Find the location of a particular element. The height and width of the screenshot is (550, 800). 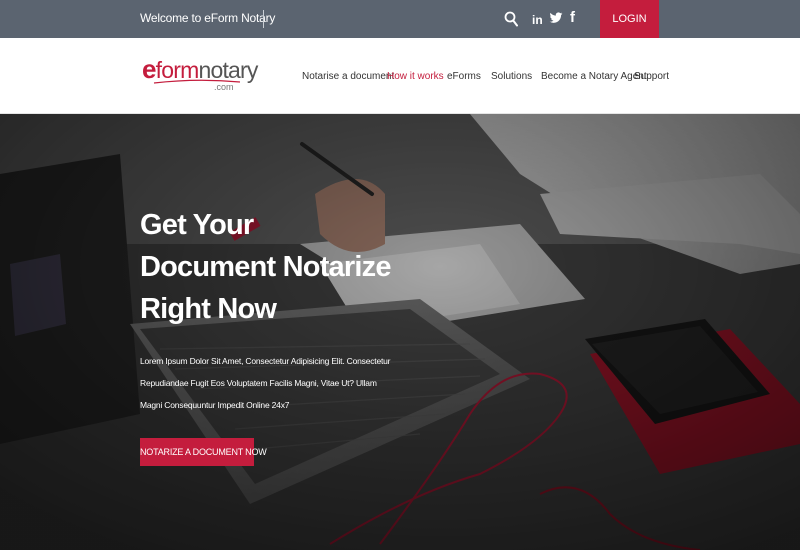

twitter-icon is located at coordinates (556, 18).